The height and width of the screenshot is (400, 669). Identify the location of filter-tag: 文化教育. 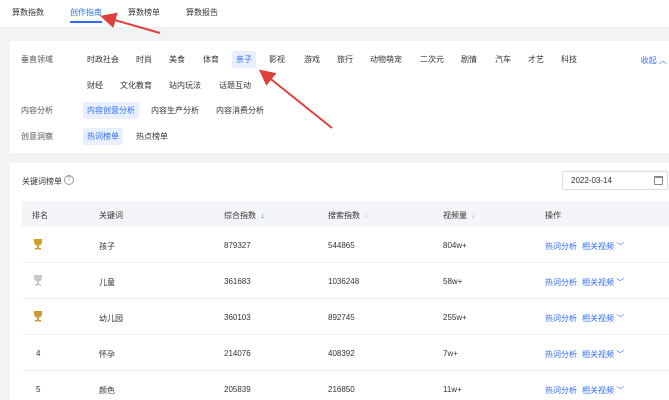
(136, 85).